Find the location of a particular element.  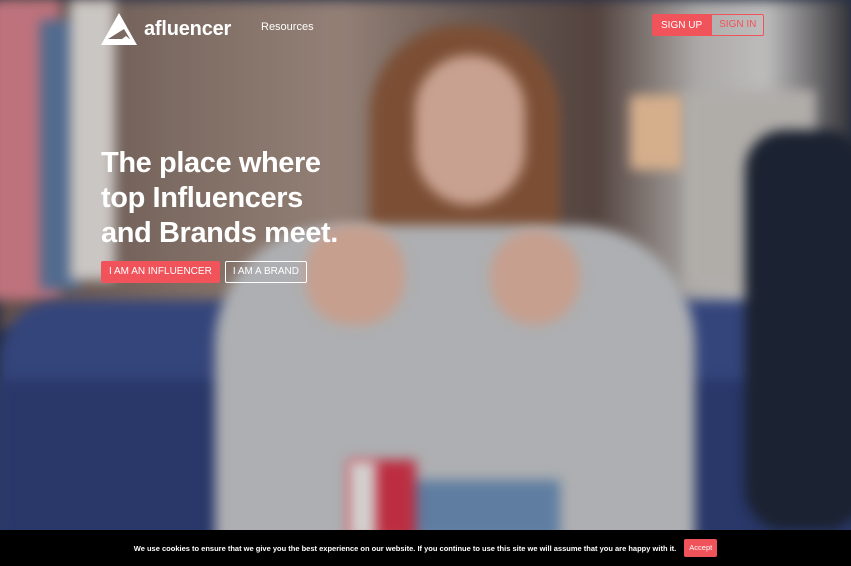

site-header: afluencer Resources SIGN UP SIGN IN is located at coordinates (425, 30).